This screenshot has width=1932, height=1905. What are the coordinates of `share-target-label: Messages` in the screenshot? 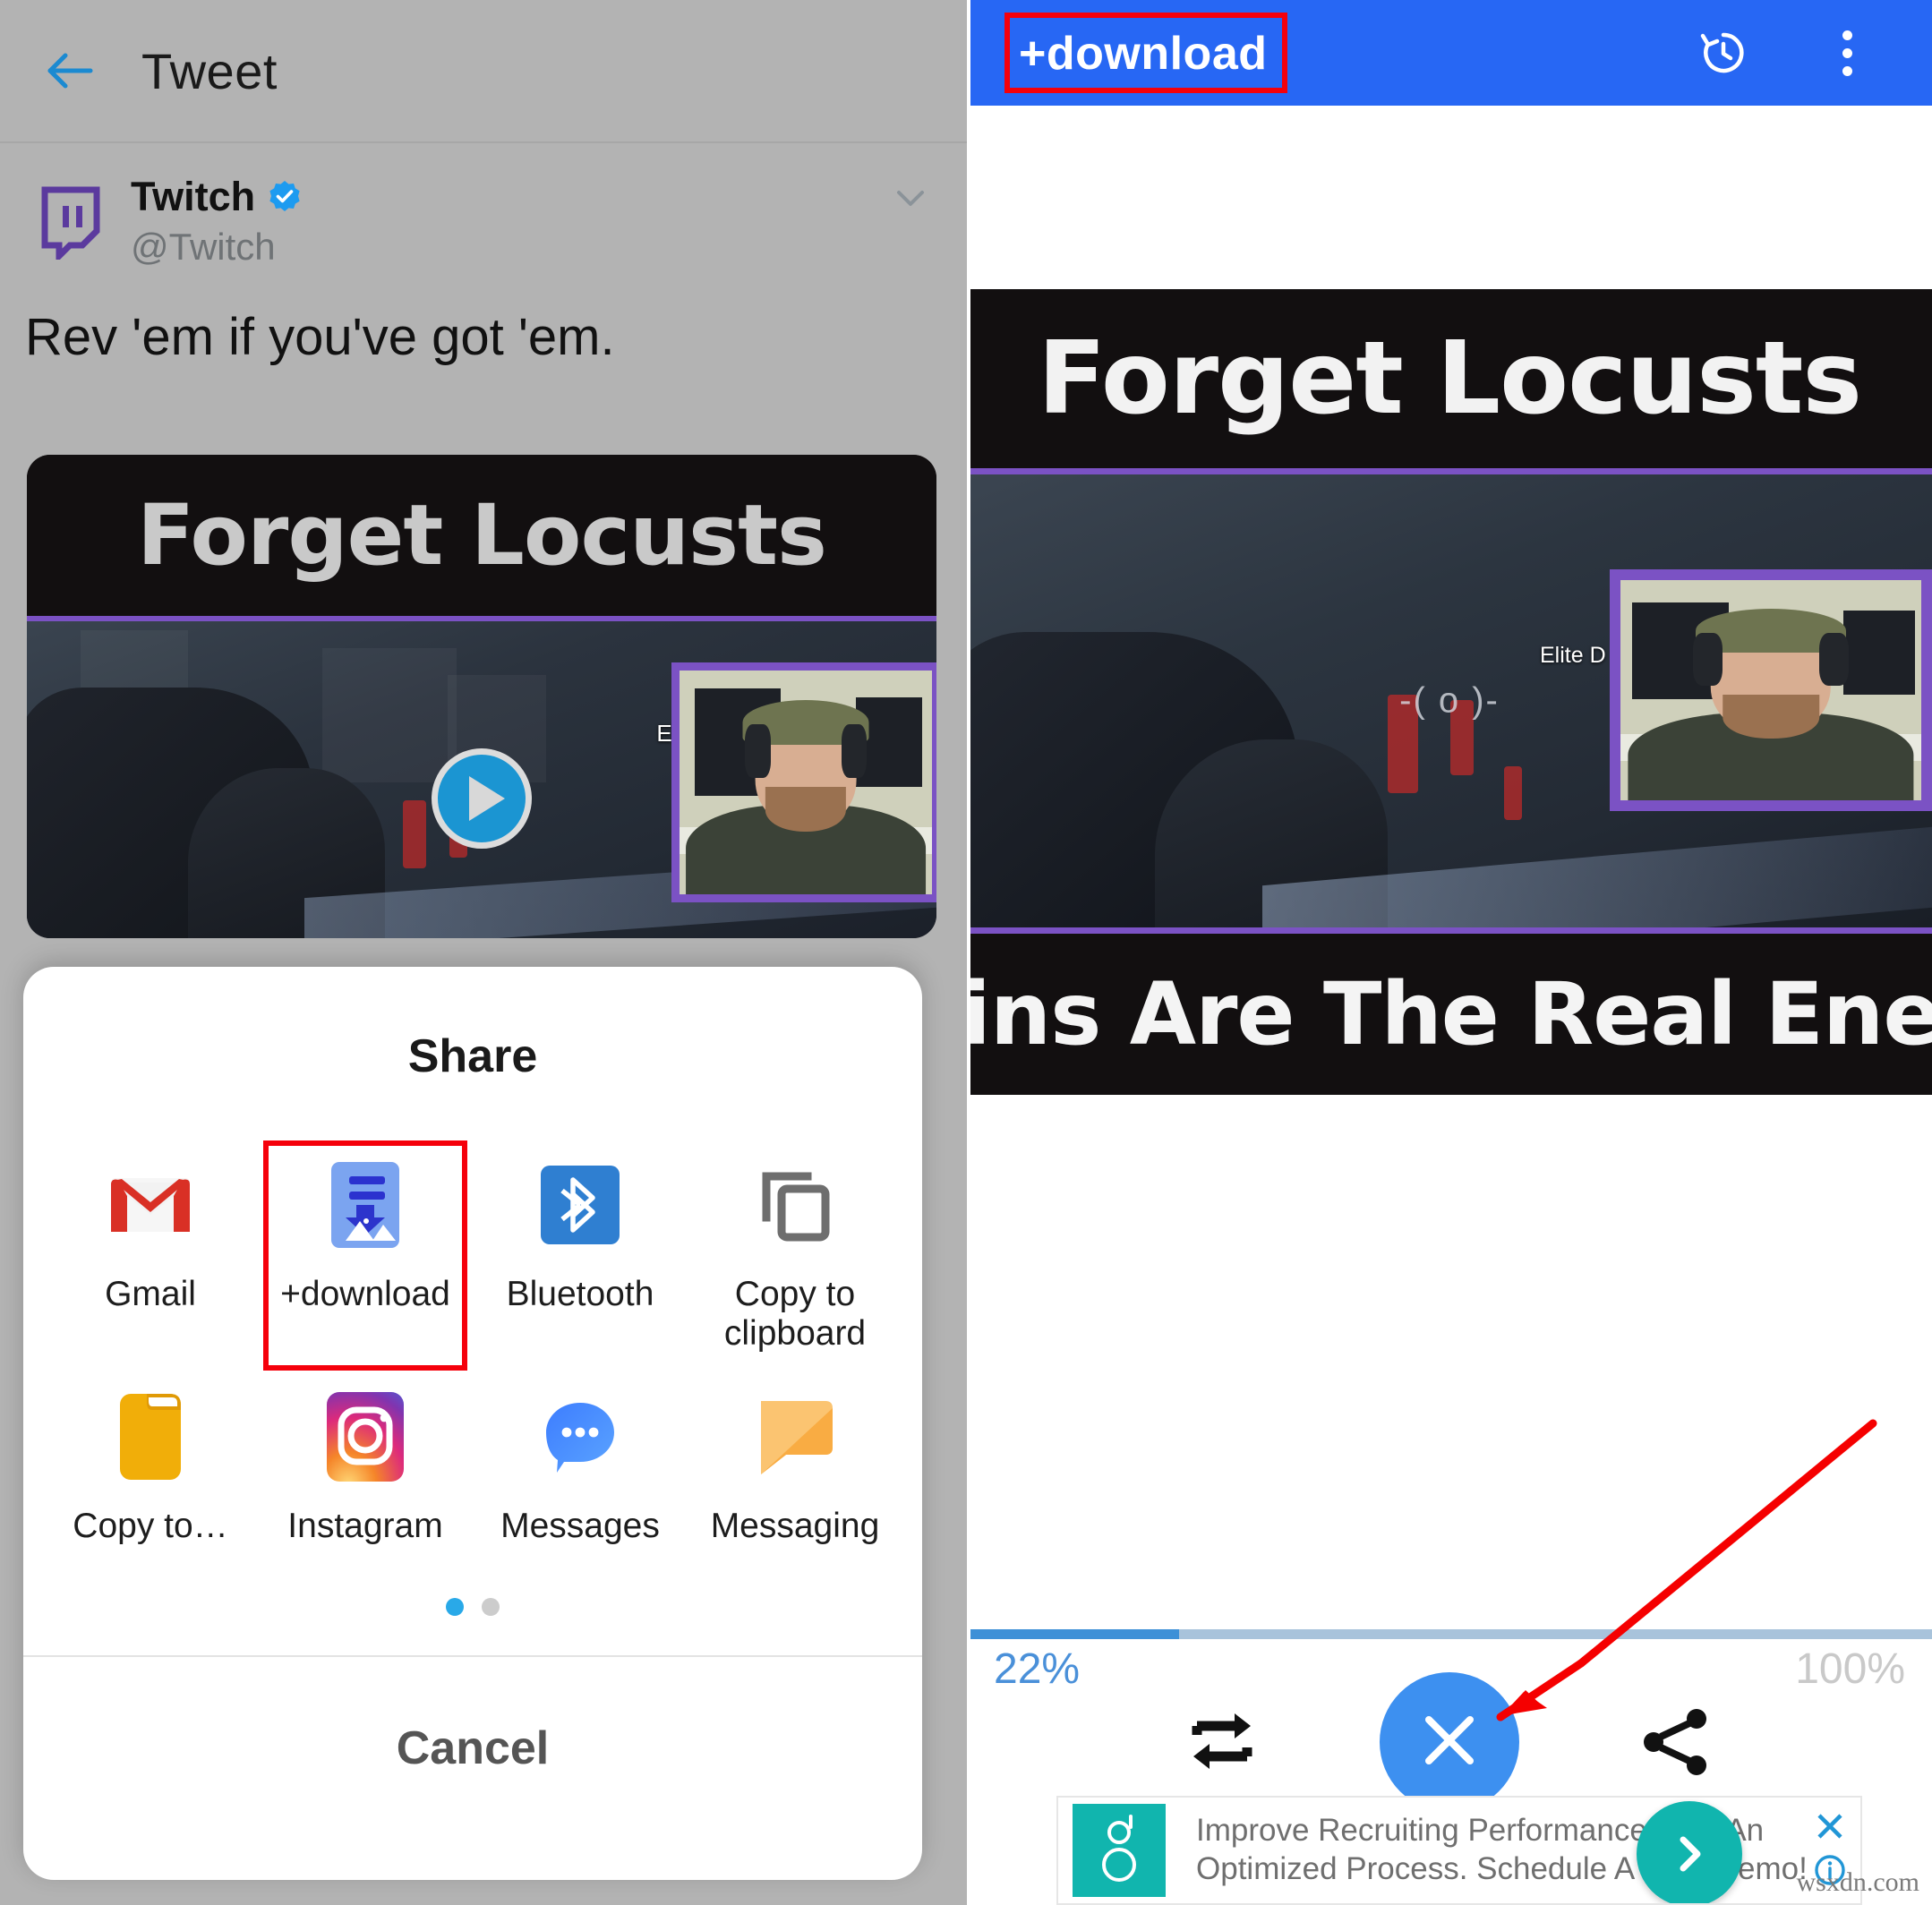 It's located at (580, 1525).